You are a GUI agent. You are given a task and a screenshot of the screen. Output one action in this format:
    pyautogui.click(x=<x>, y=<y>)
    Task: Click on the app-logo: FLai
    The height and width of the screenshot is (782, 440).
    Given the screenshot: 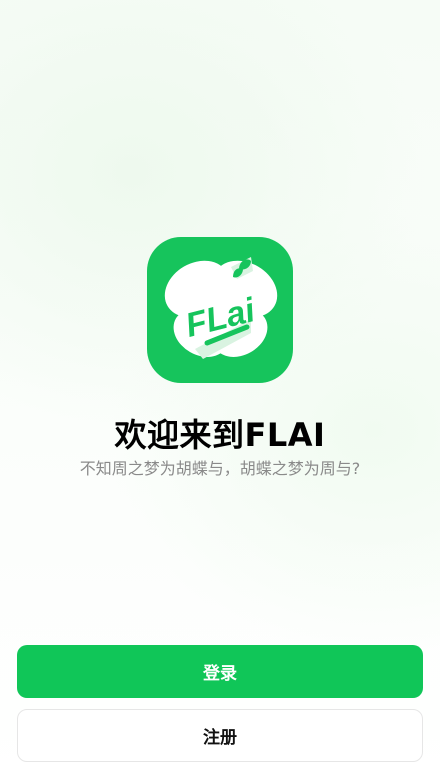 What is the action you would take?
    pyautogui.click(x=220, y=310)
    